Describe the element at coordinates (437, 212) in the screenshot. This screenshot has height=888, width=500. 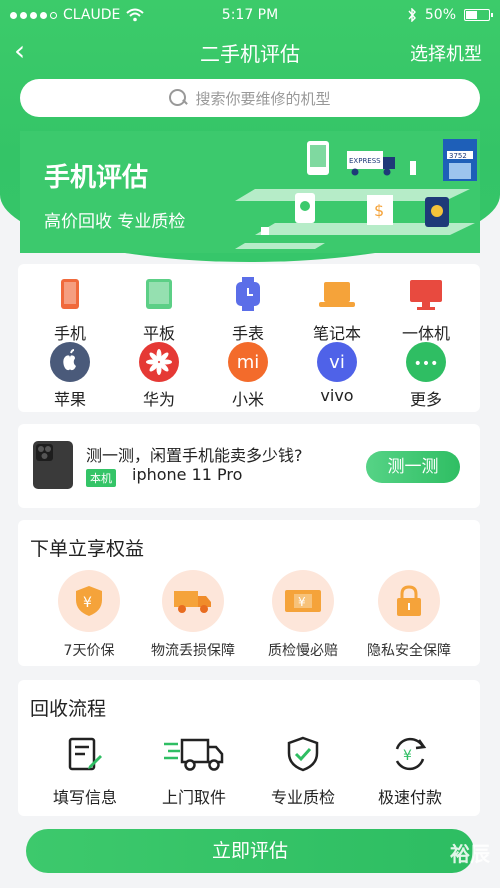
I see `inspect-phone-icon` at that location.